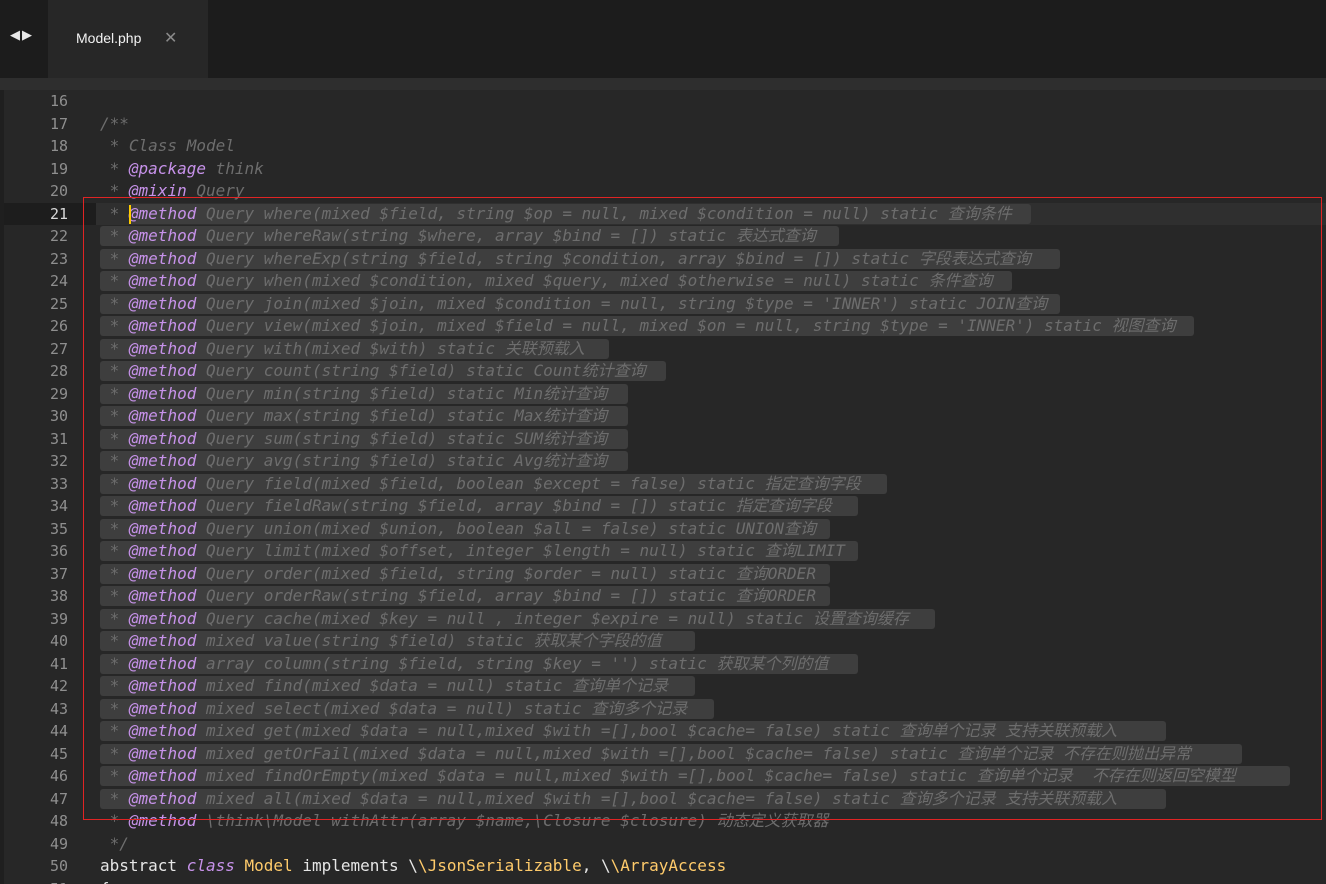  I want to click on code-line: 20 * @mixin Query, so click(665, 191).